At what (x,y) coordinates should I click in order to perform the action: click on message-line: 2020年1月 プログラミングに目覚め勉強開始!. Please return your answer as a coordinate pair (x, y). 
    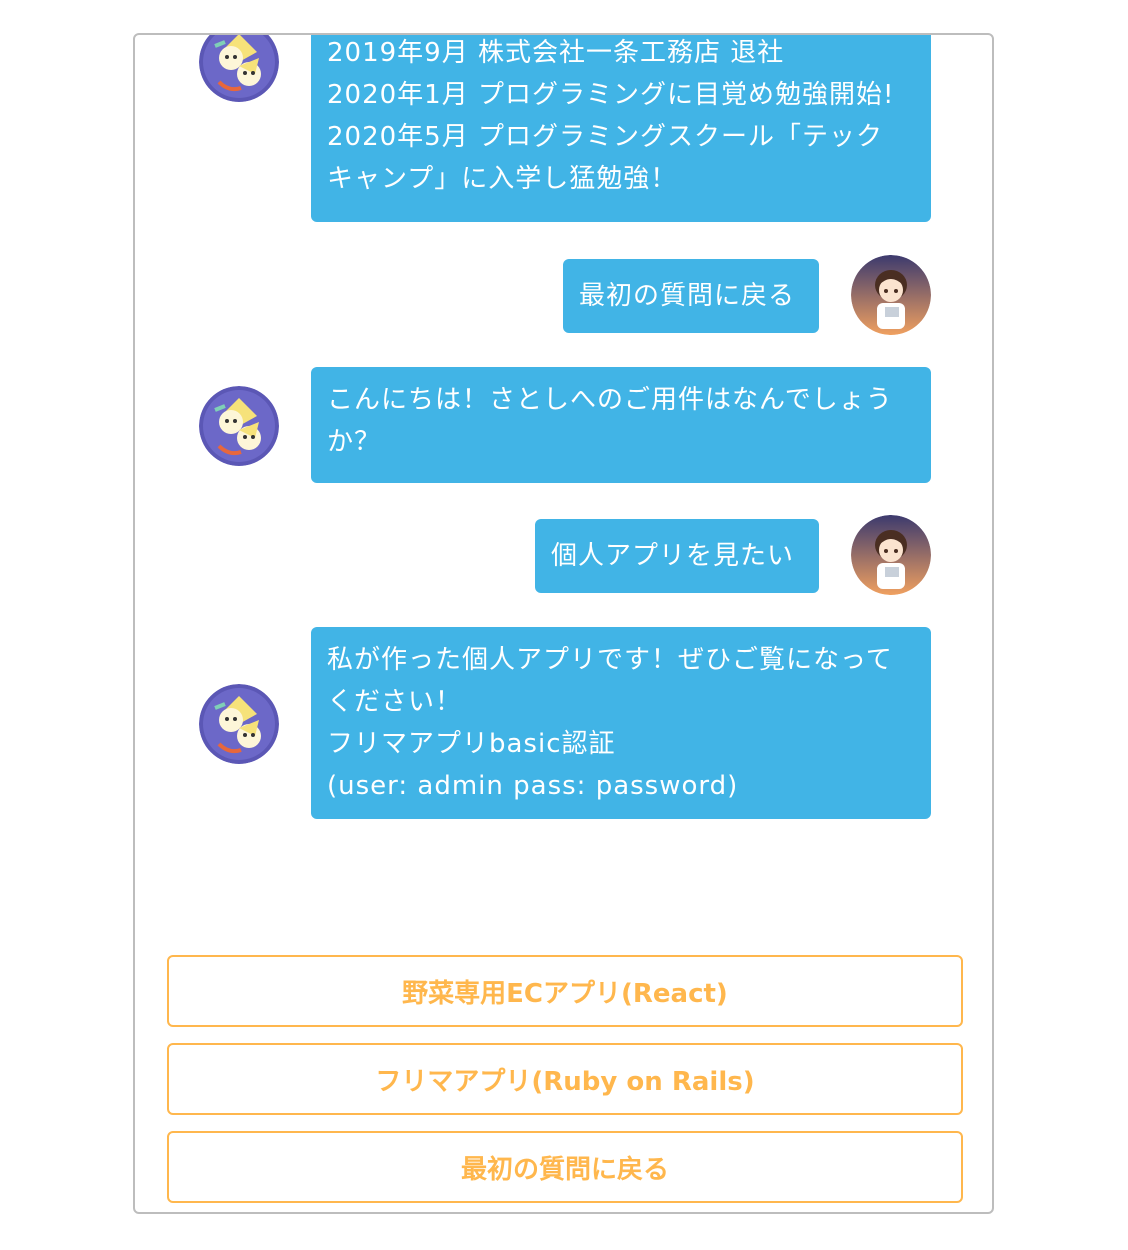
    Looking at the image, I should click on (611, 95).